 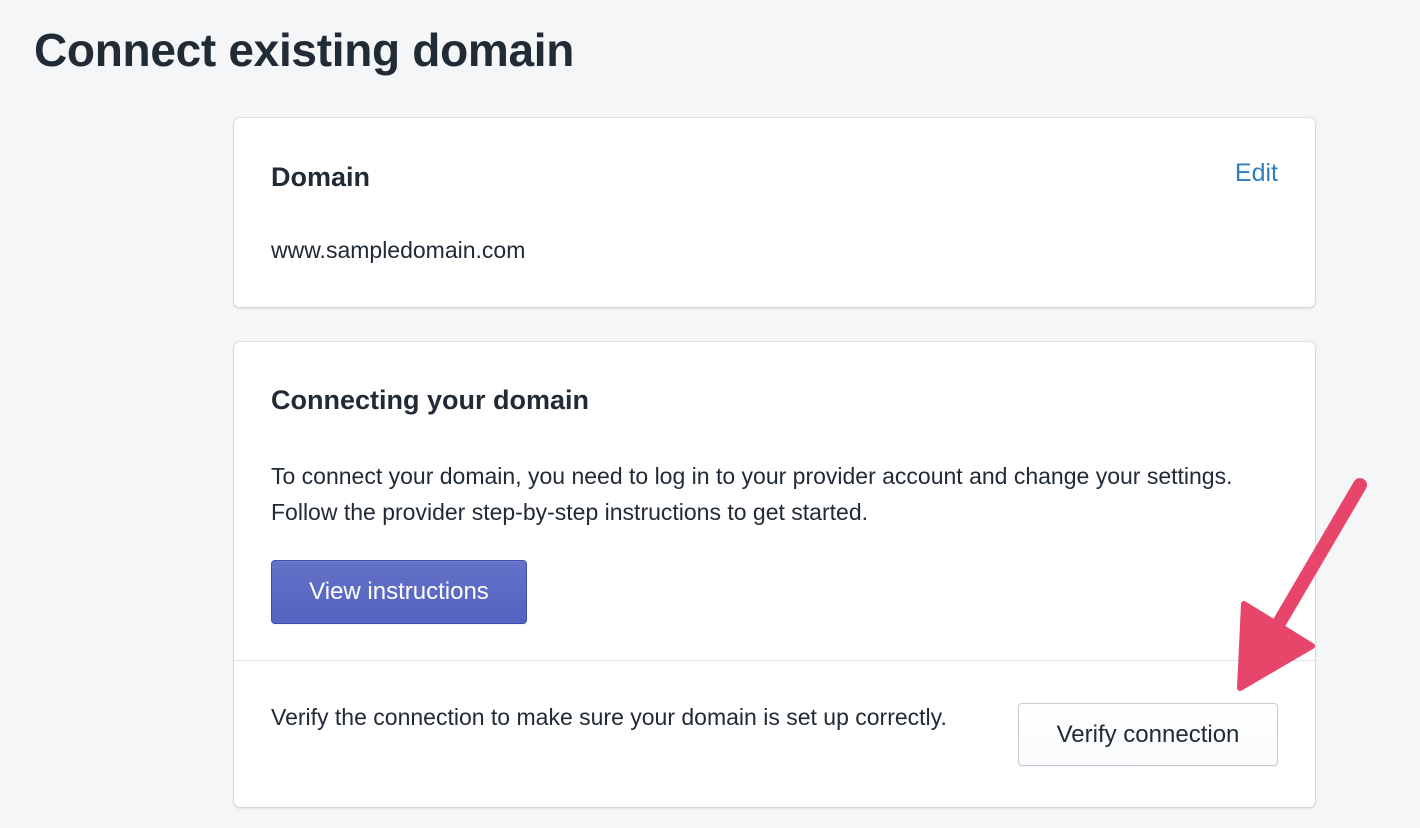 I want to click on verify-connection-button: Verify connection, so click(x=1148, y=734).